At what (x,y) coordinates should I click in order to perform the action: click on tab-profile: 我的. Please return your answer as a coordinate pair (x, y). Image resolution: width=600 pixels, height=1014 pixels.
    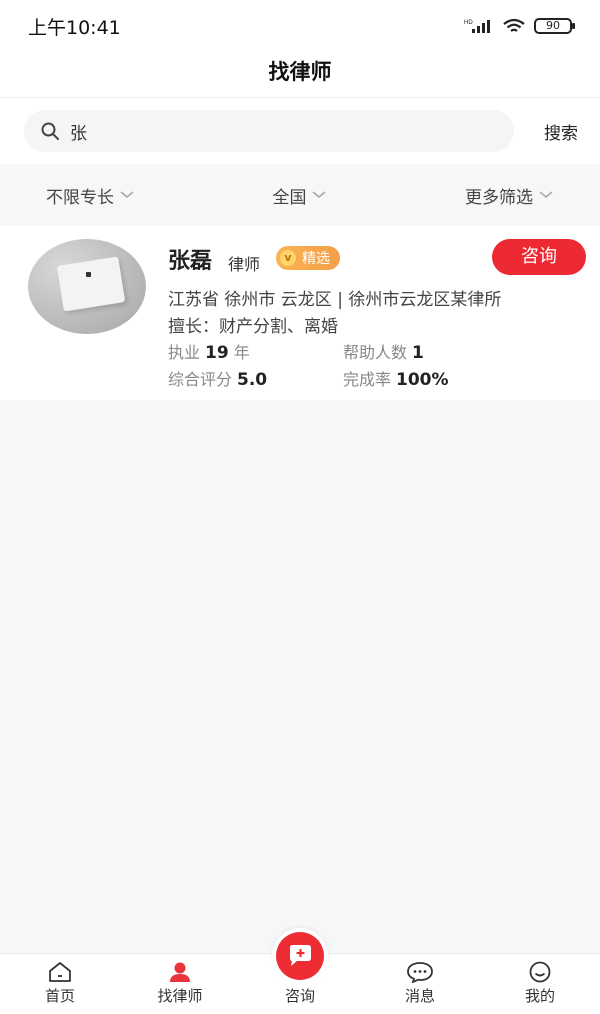
    Looking at the image, I should click on (540, 984).